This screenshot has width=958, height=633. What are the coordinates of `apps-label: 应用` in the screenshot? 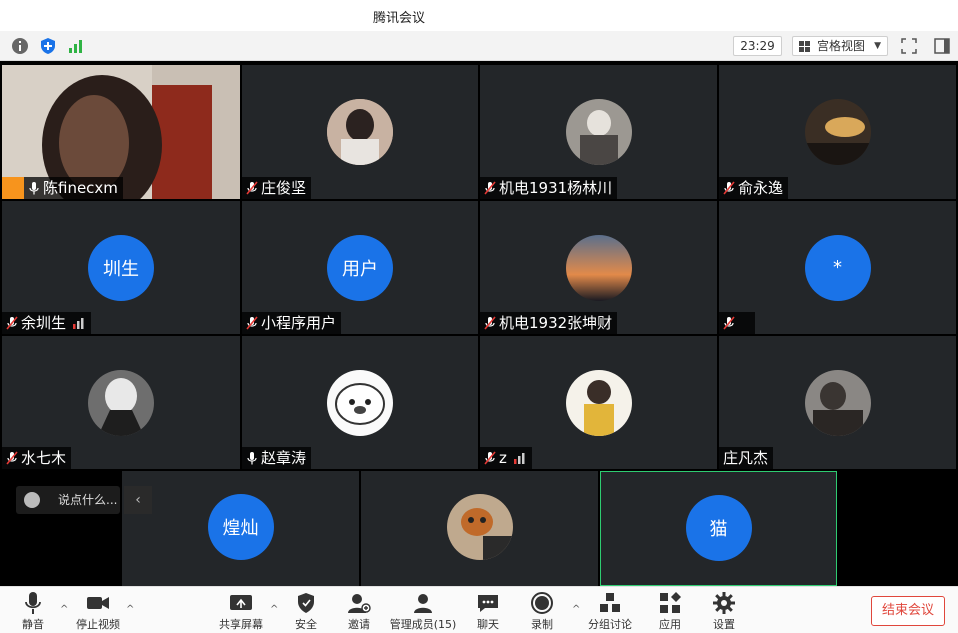 It's located at (670, 624).